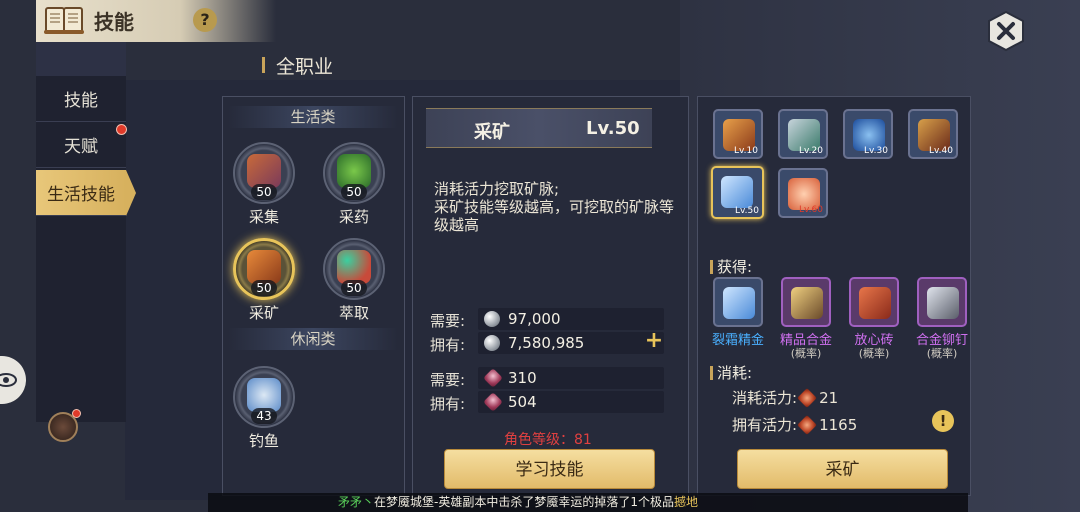 Image resolution: width=1080 pixels, height=512 pixels. What do you see at coordinates (121, 129) in the screenshot?
I see `talent-notification-dot` at bounding box center [121, 129].